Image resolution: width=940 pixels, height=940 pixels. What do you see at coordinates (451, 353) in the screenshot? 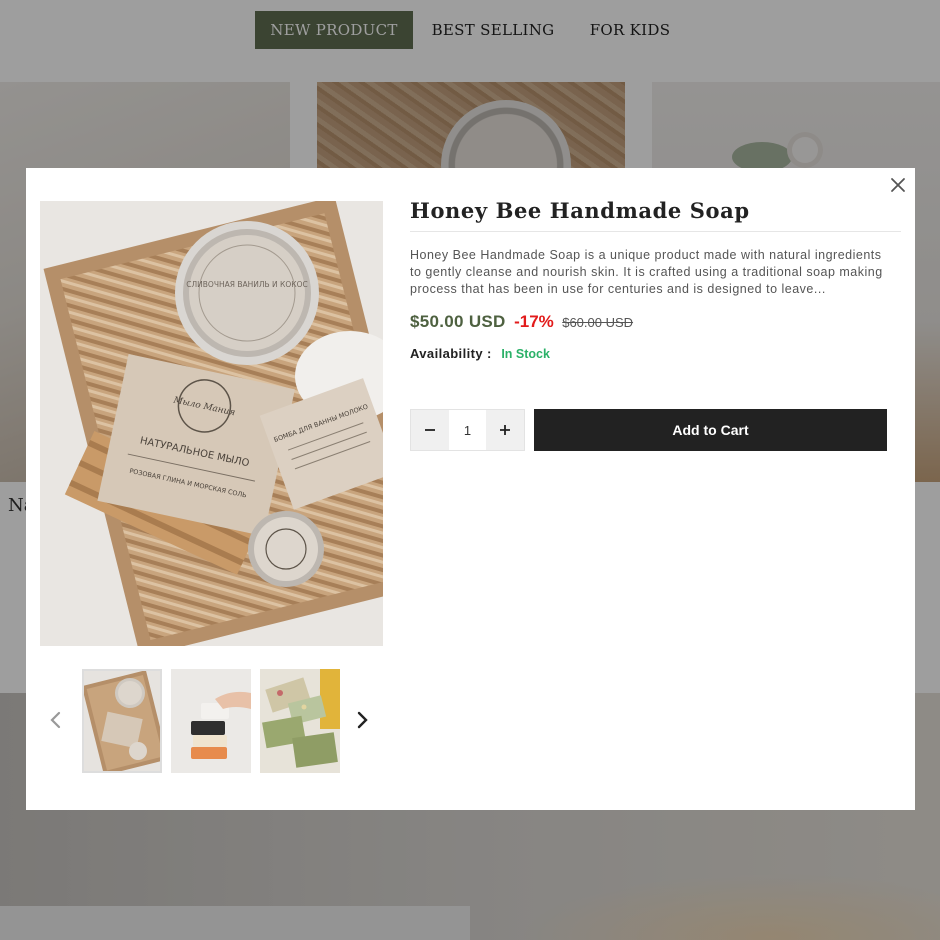
I see `availability-label: Availability :` at bounding box center [451, 353].